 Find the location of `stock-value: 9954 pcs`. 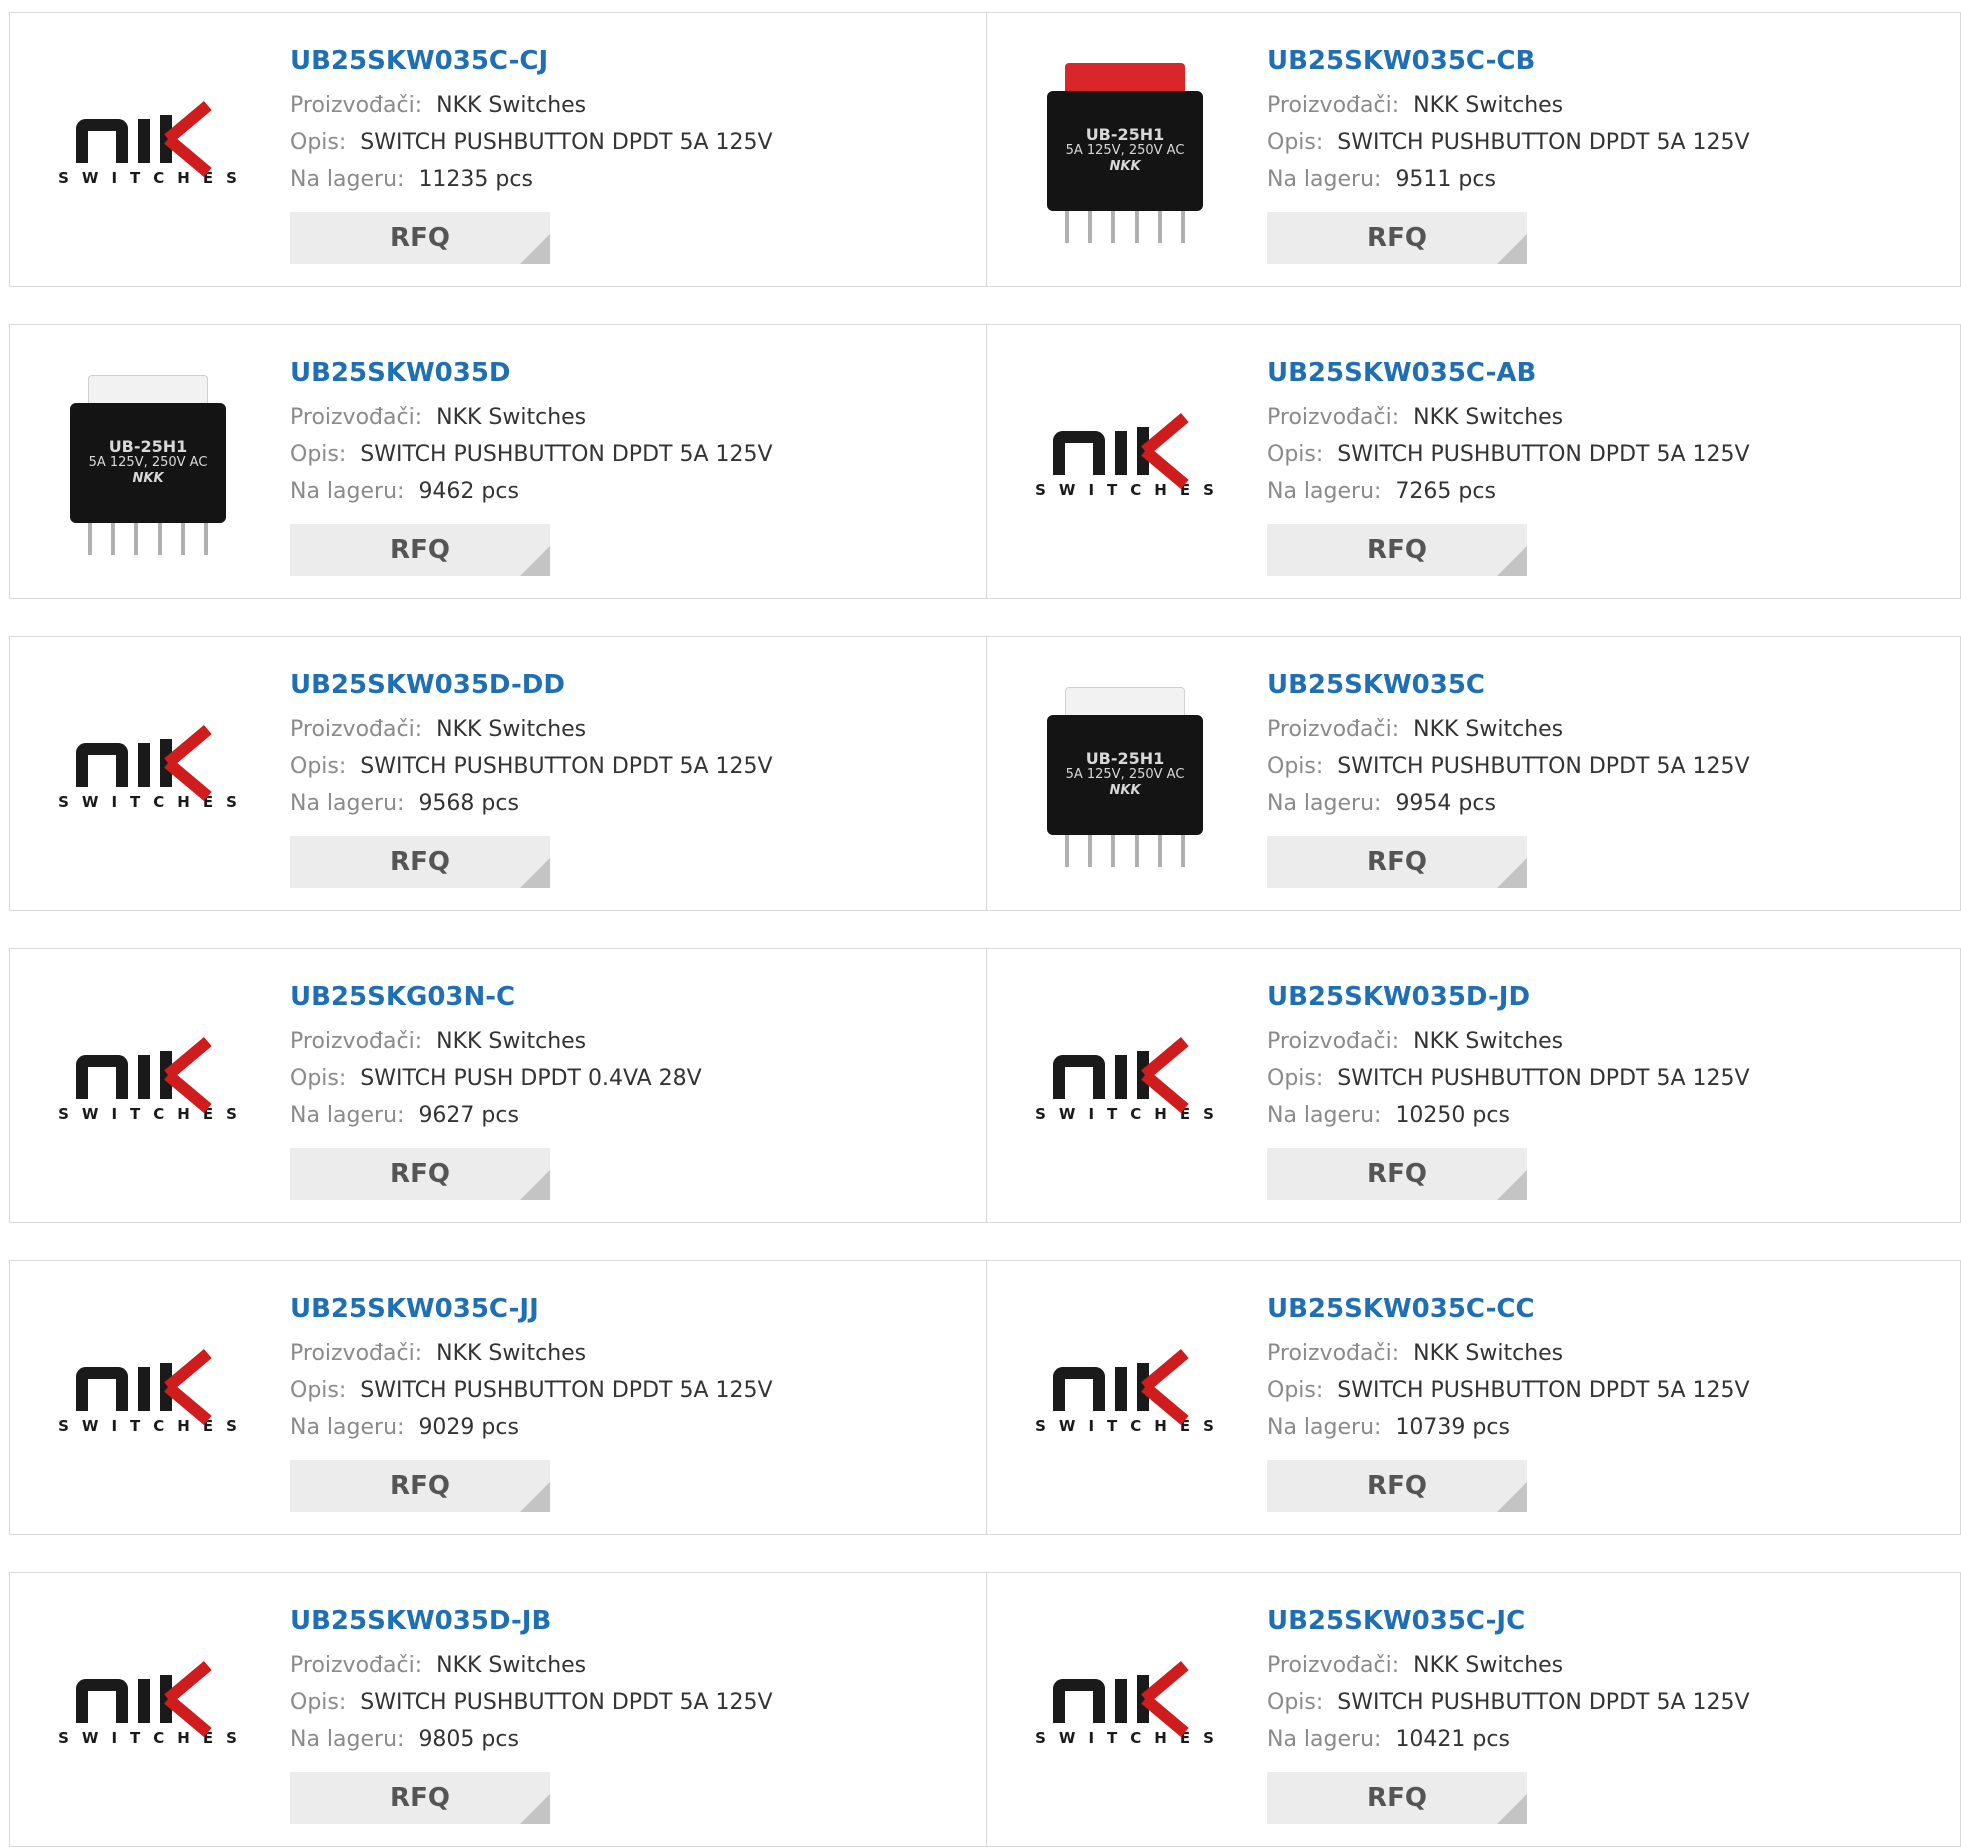

stock-value: 9954 pcs is located at coordinates (1445, 803).